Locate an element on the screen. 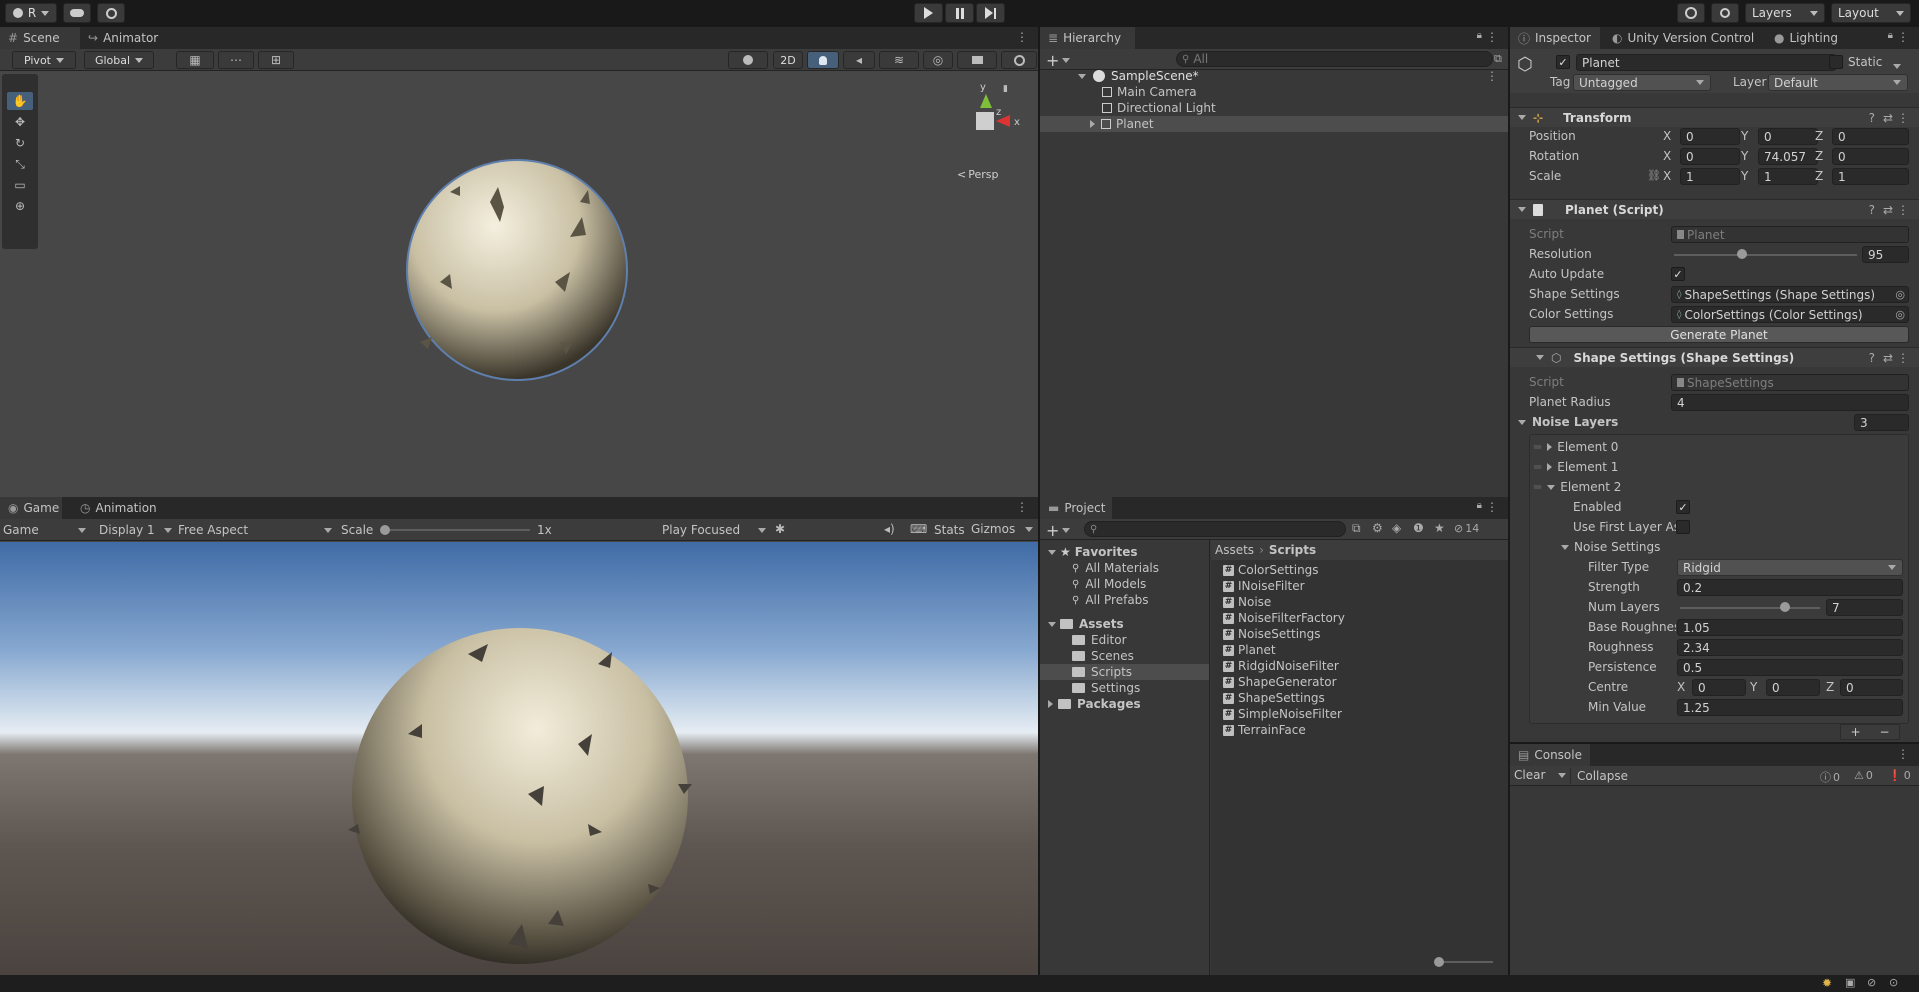  hand-tool-icon: ✋ is located at coordinates (20, 101).